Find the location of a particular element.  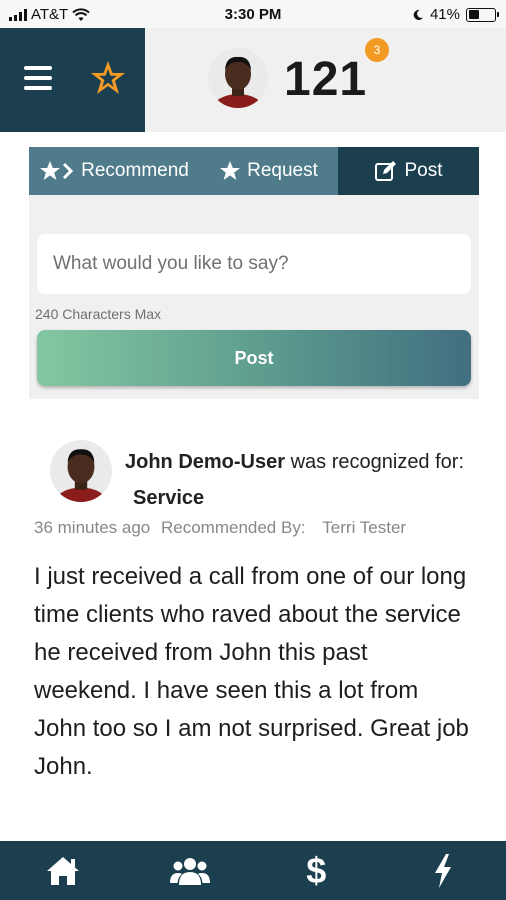

tab-recommend: Recommend is located at coordinates (114, 171).